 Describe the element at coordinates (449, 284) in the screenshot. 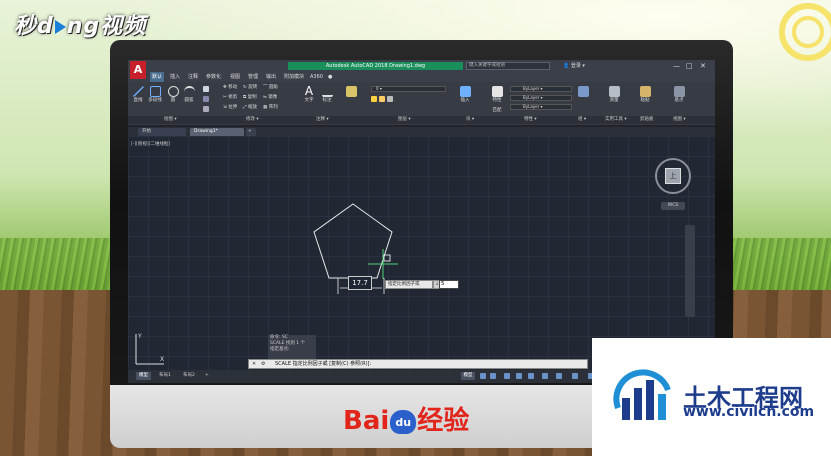

I see `scale-factor-input: 5` at that location.